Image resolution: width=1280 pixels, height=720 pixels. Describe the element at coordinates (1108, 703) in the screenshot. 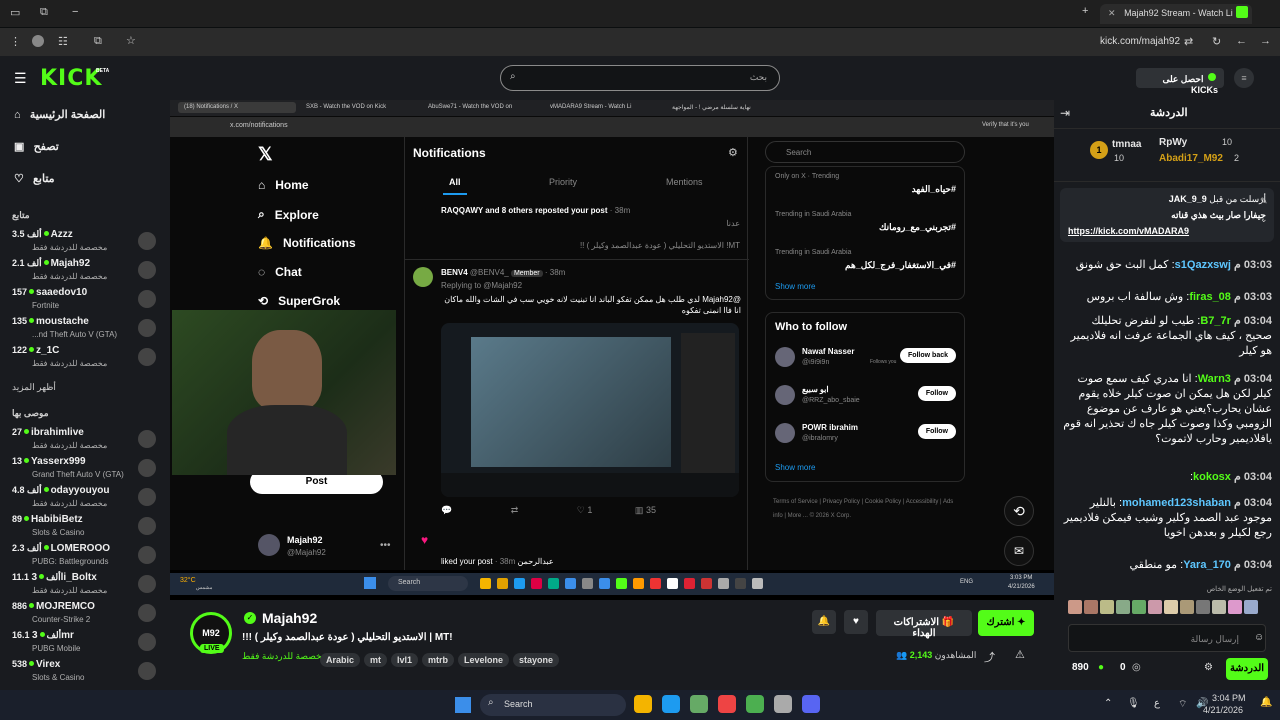

I see `tray-chevron-icon: ⌃` at that location.